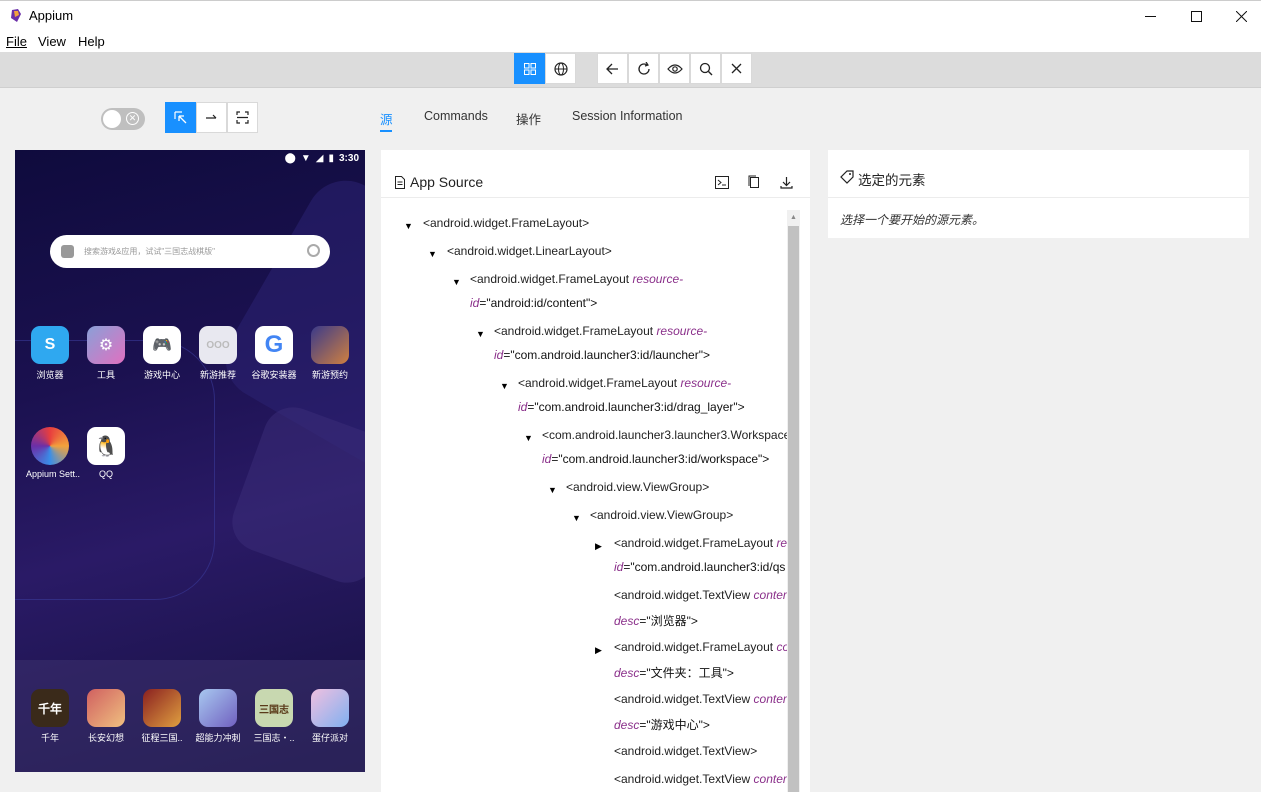 The height and width of the screenshot is (792, 1261). I want to click on node-attribute-name: re, so click(781, 543).